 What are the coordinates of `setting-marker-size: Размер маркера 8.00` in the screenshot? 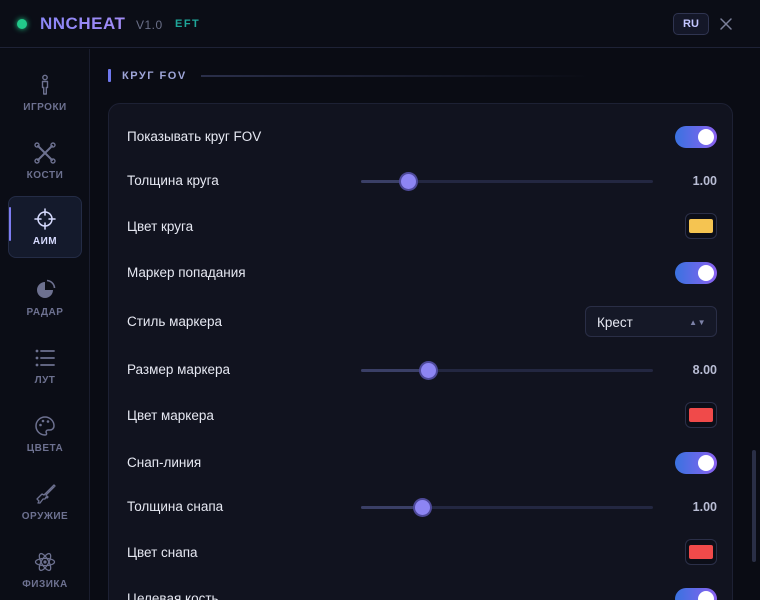 It's located at (422, 370).